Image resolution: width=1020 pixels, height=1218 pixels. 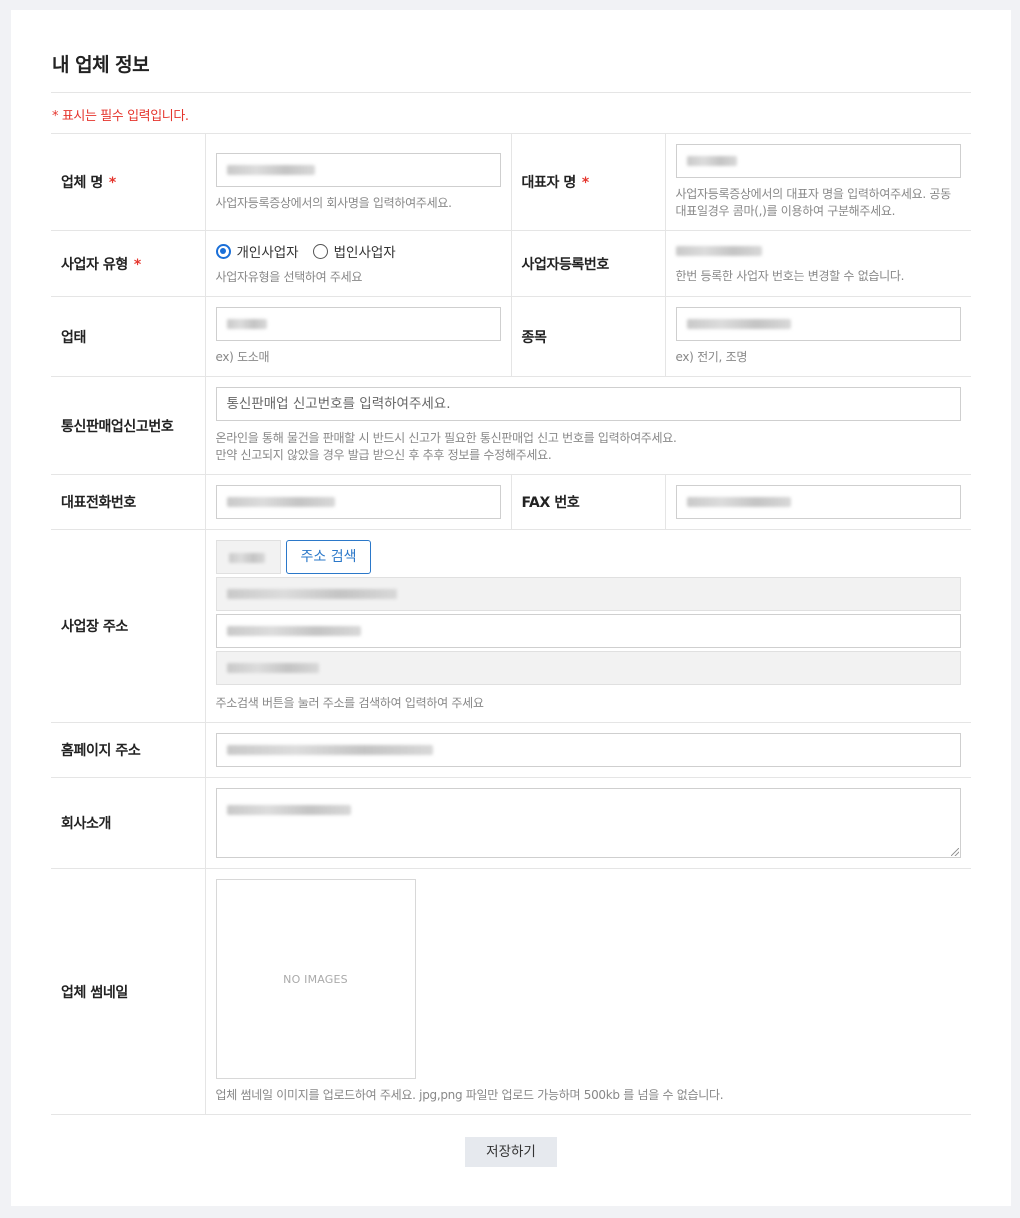 I want to click on save-button: 저장하기, so click(x=511, y=1152).